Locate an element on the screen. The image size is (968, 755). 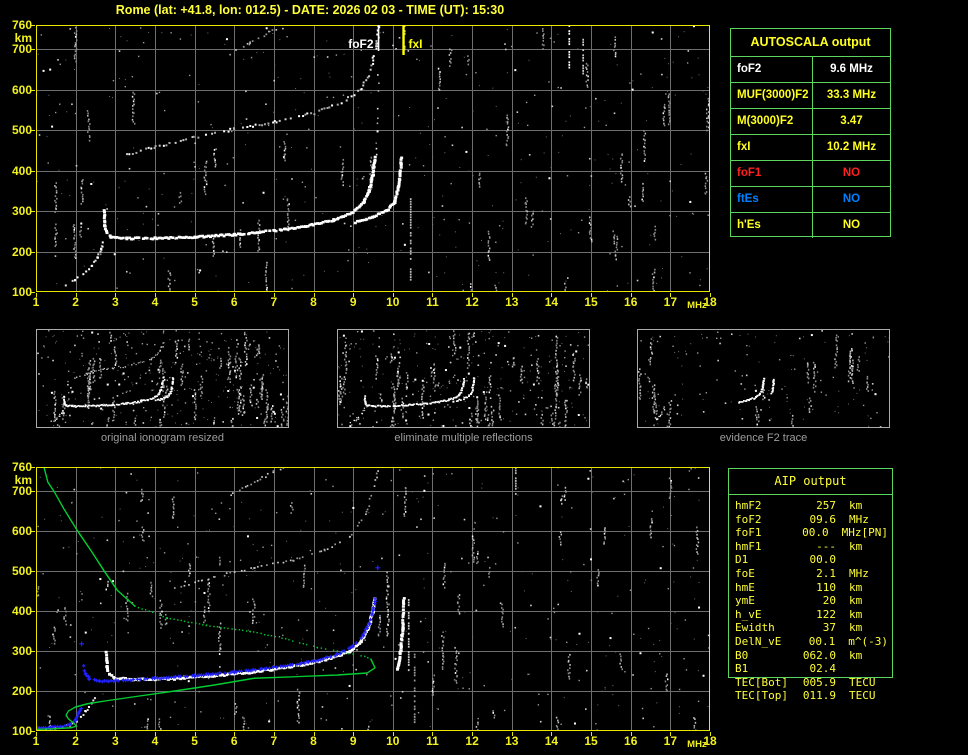
thumbnail-original-canvas is located at coordinates (162, 378).